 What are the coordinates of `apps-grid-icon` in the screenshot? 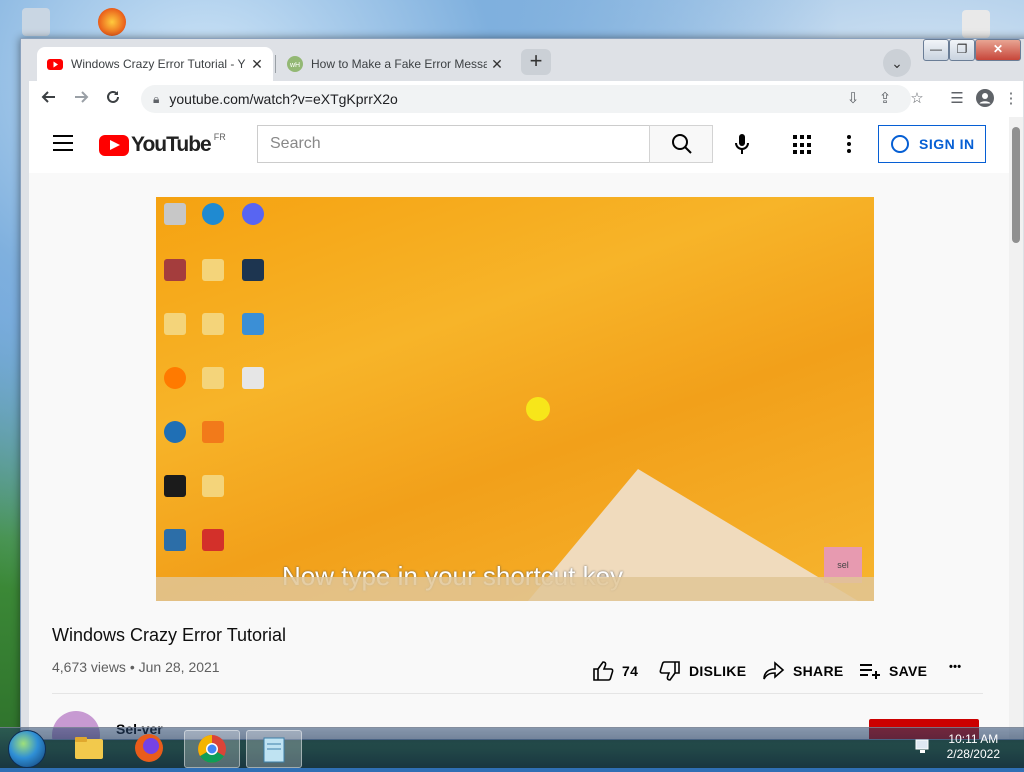 It's located at (803, 145).